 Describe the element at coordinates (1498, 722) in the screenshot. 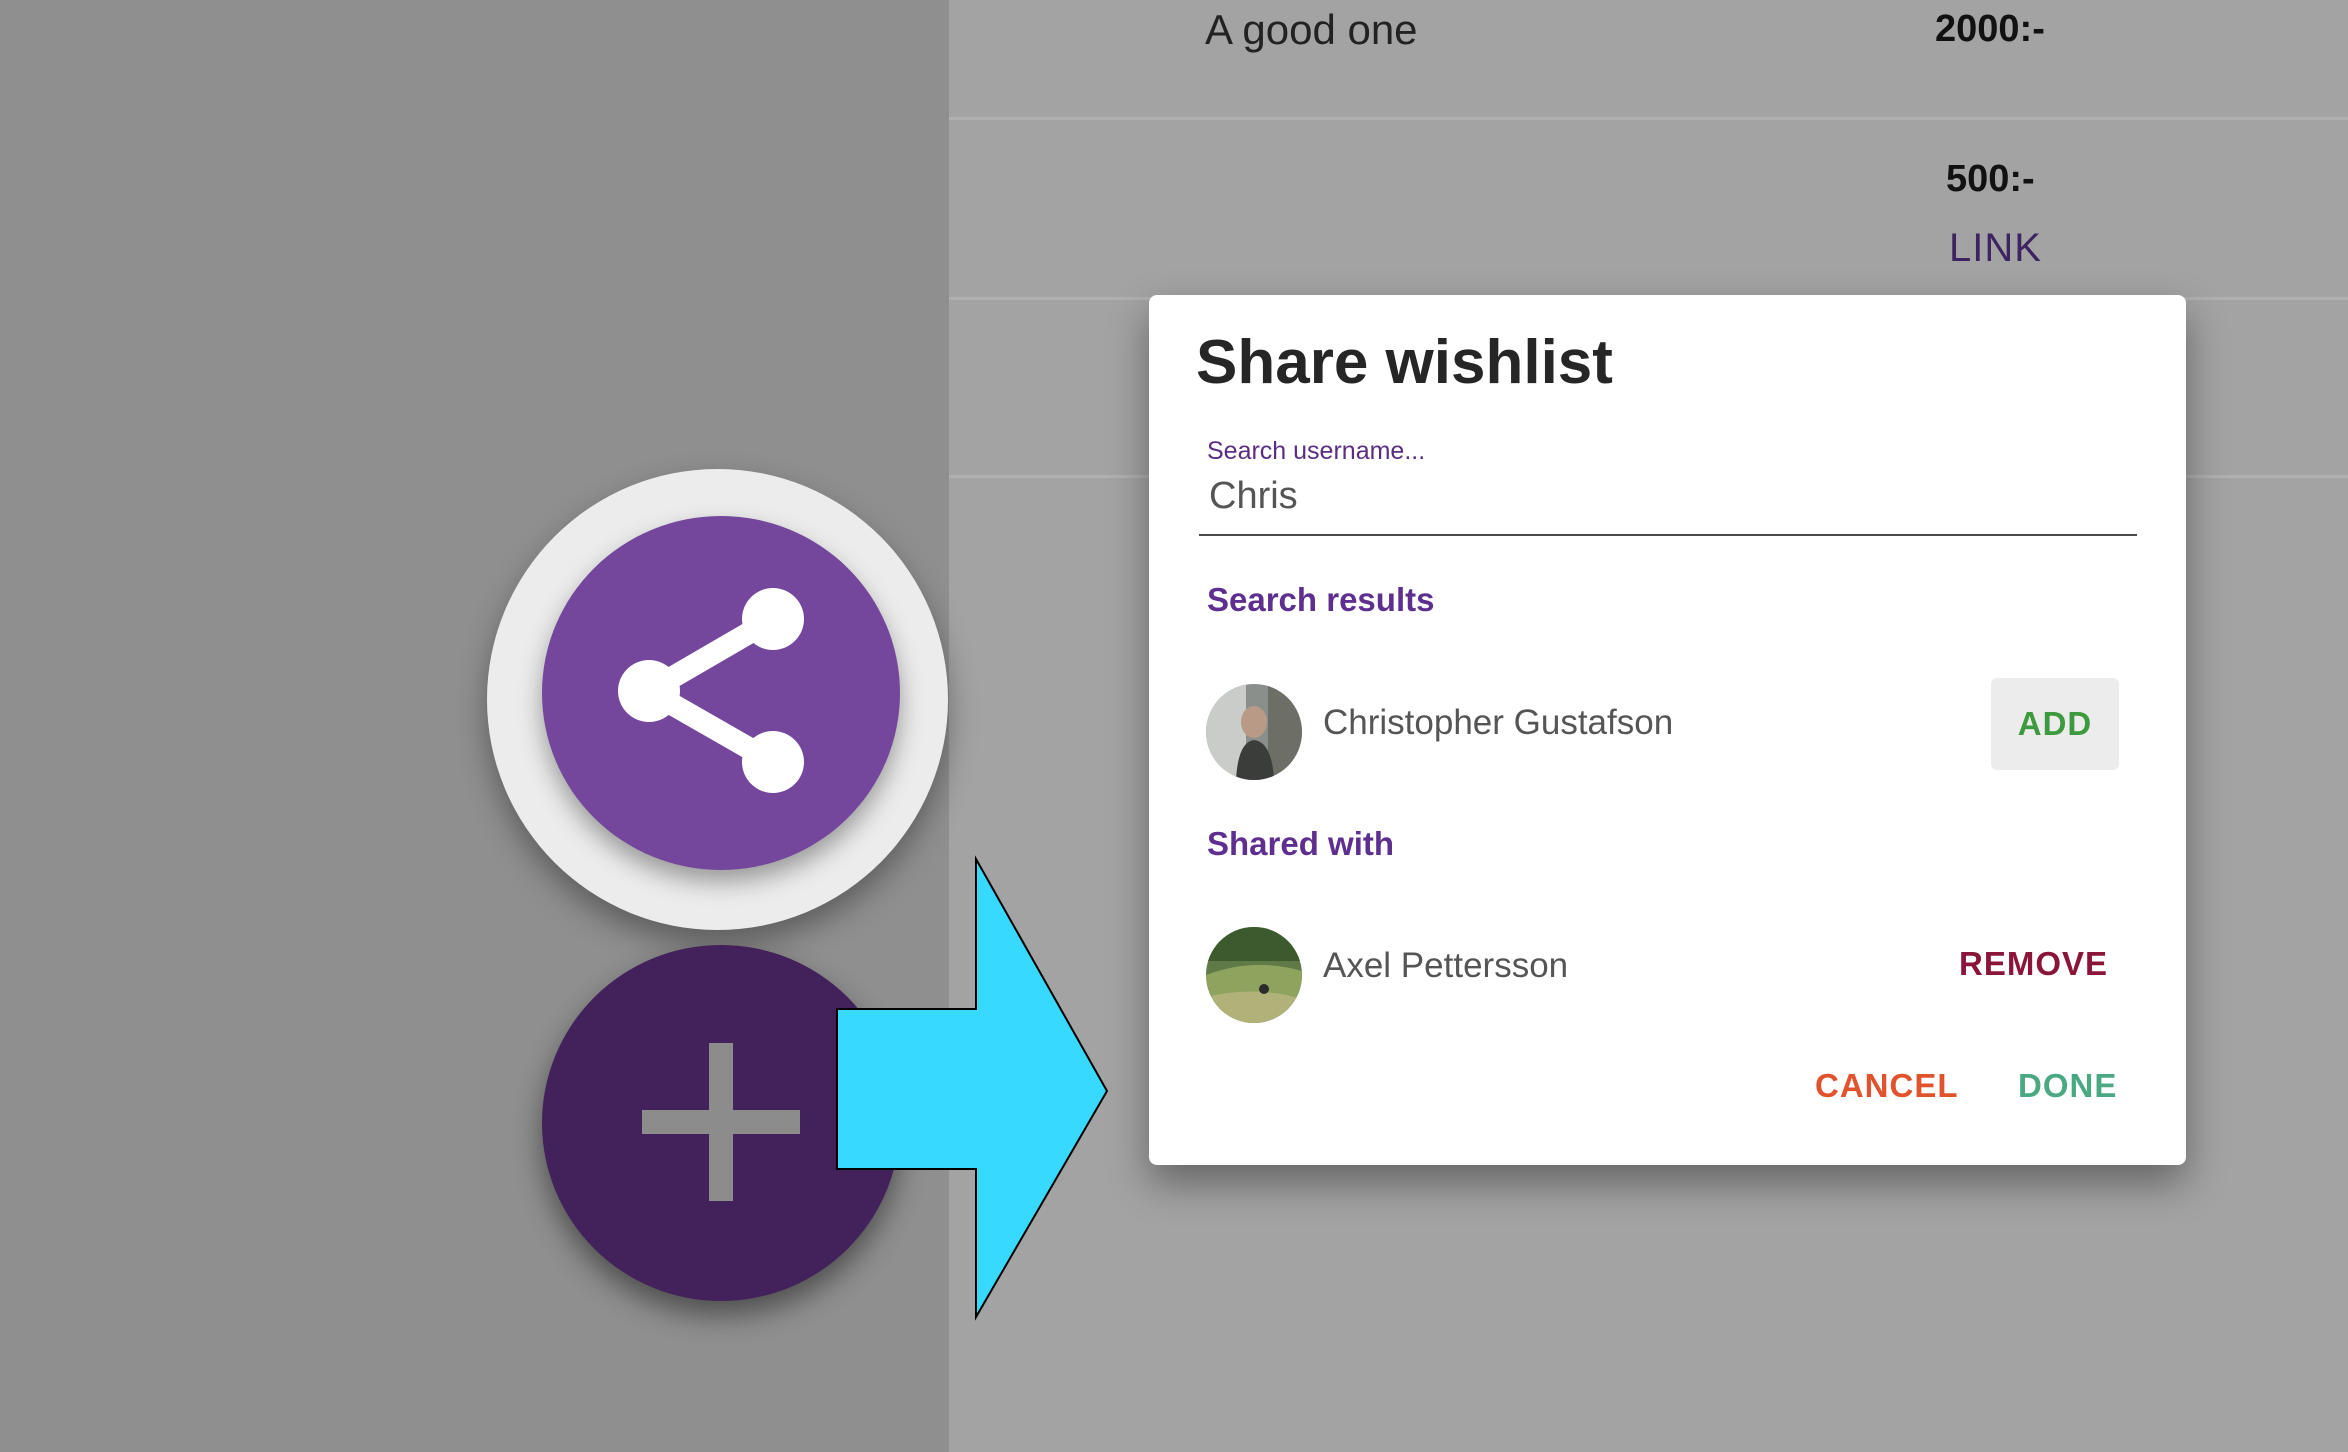

I see `search-result-name: Christopher Gustafson` at that location.